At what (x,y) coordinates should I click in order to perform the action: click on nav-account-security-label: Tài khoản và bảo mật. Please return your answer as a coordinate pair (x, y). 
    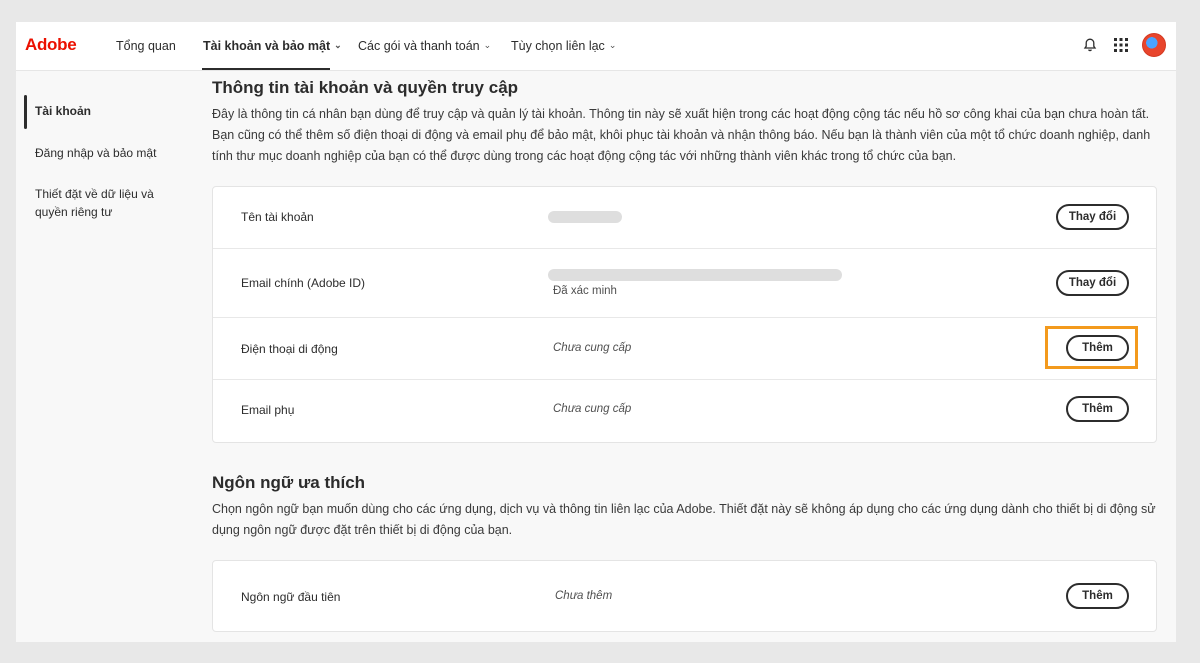
    Looking at the image, I should click on (267, 46).